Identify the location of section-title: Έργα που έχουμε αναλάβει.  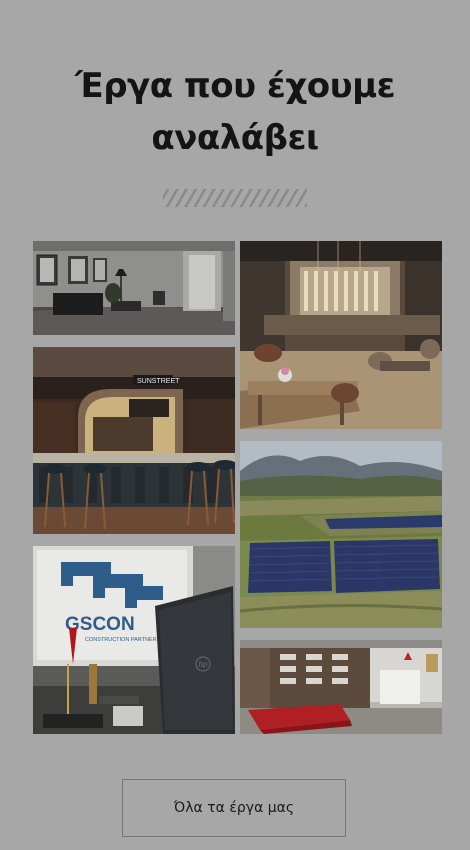
(235, 112).